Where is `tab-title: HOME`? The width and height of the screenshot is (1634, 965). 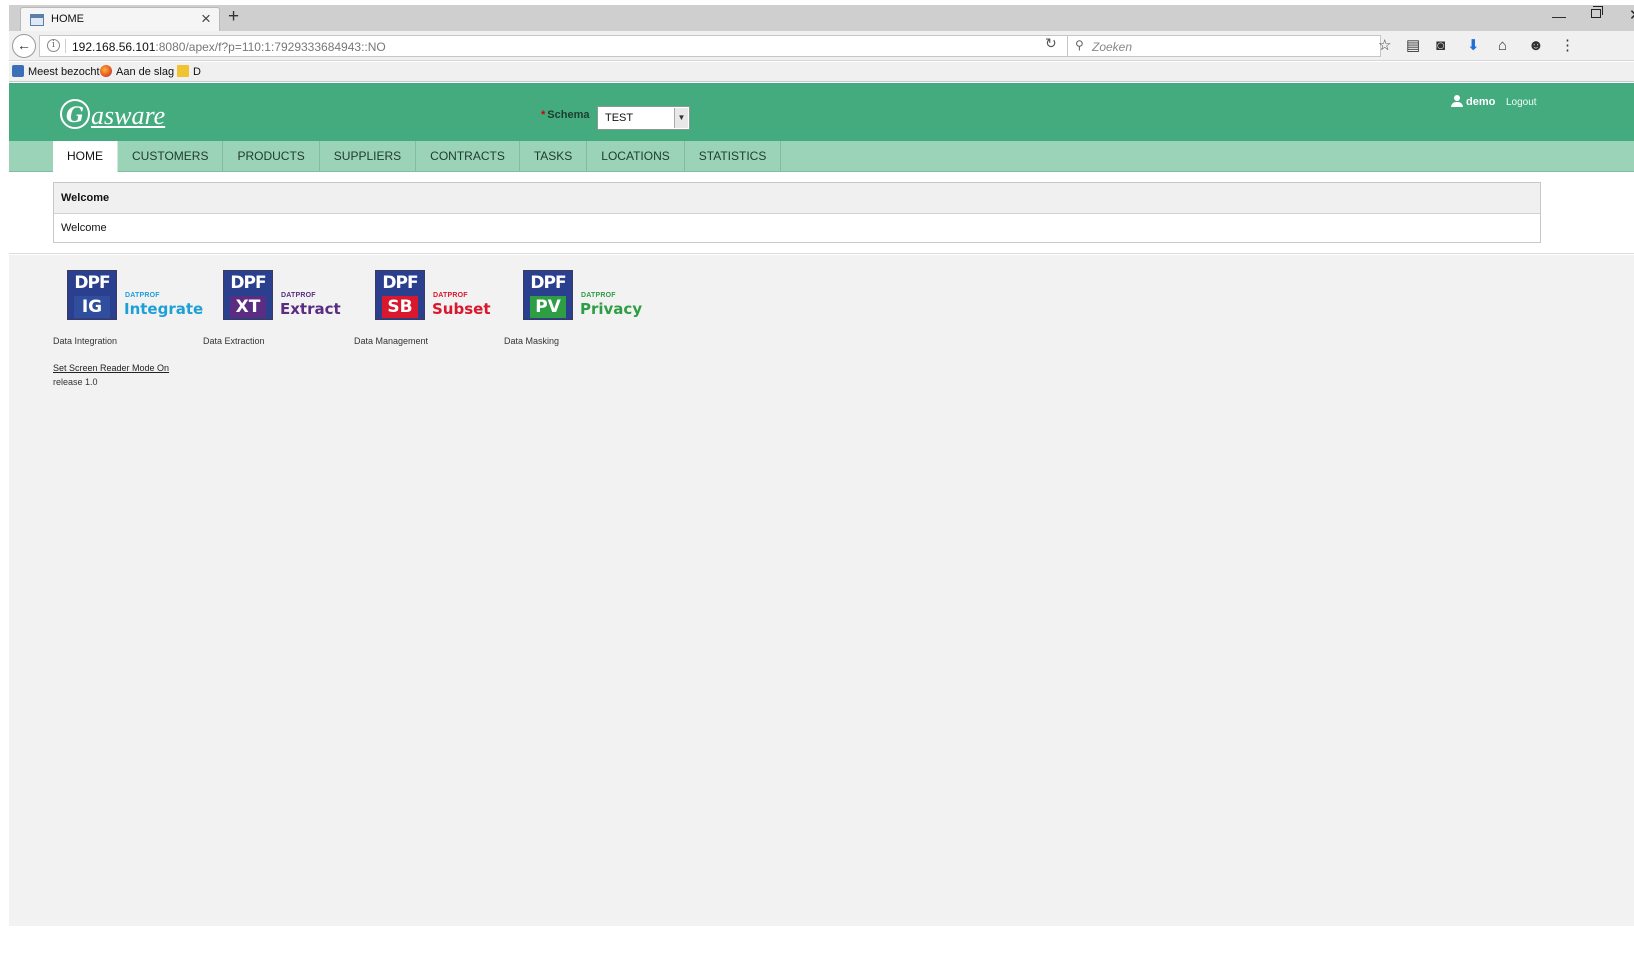
tab-title: HOME is located at coordinates (67, 19).